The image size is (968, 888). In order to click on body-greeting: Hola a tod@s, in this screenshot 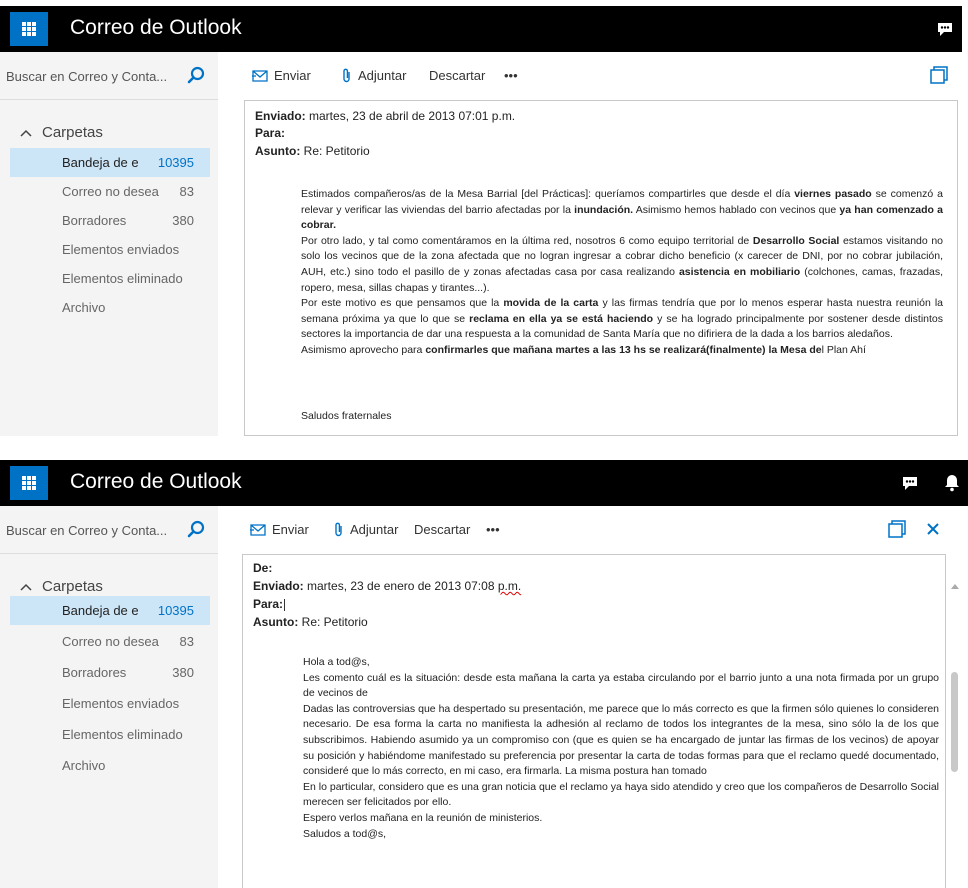, I will do `click(336, 662)`.